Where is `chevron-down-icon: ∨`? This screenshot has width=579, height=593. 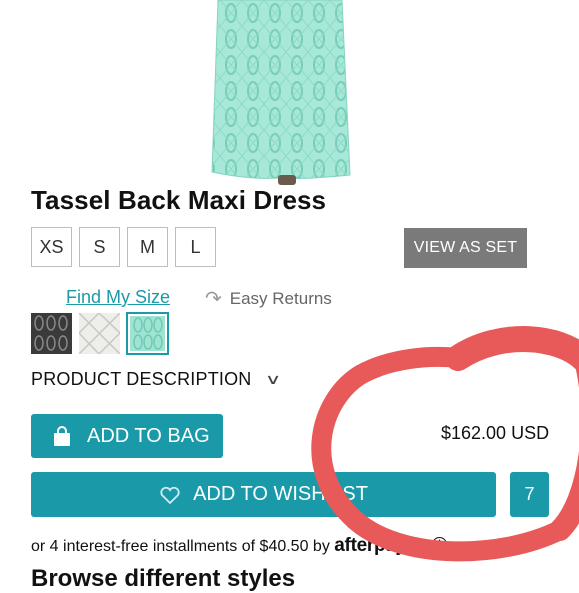 chevron-down-icon: ∨ is located at coordinates (273, 379).